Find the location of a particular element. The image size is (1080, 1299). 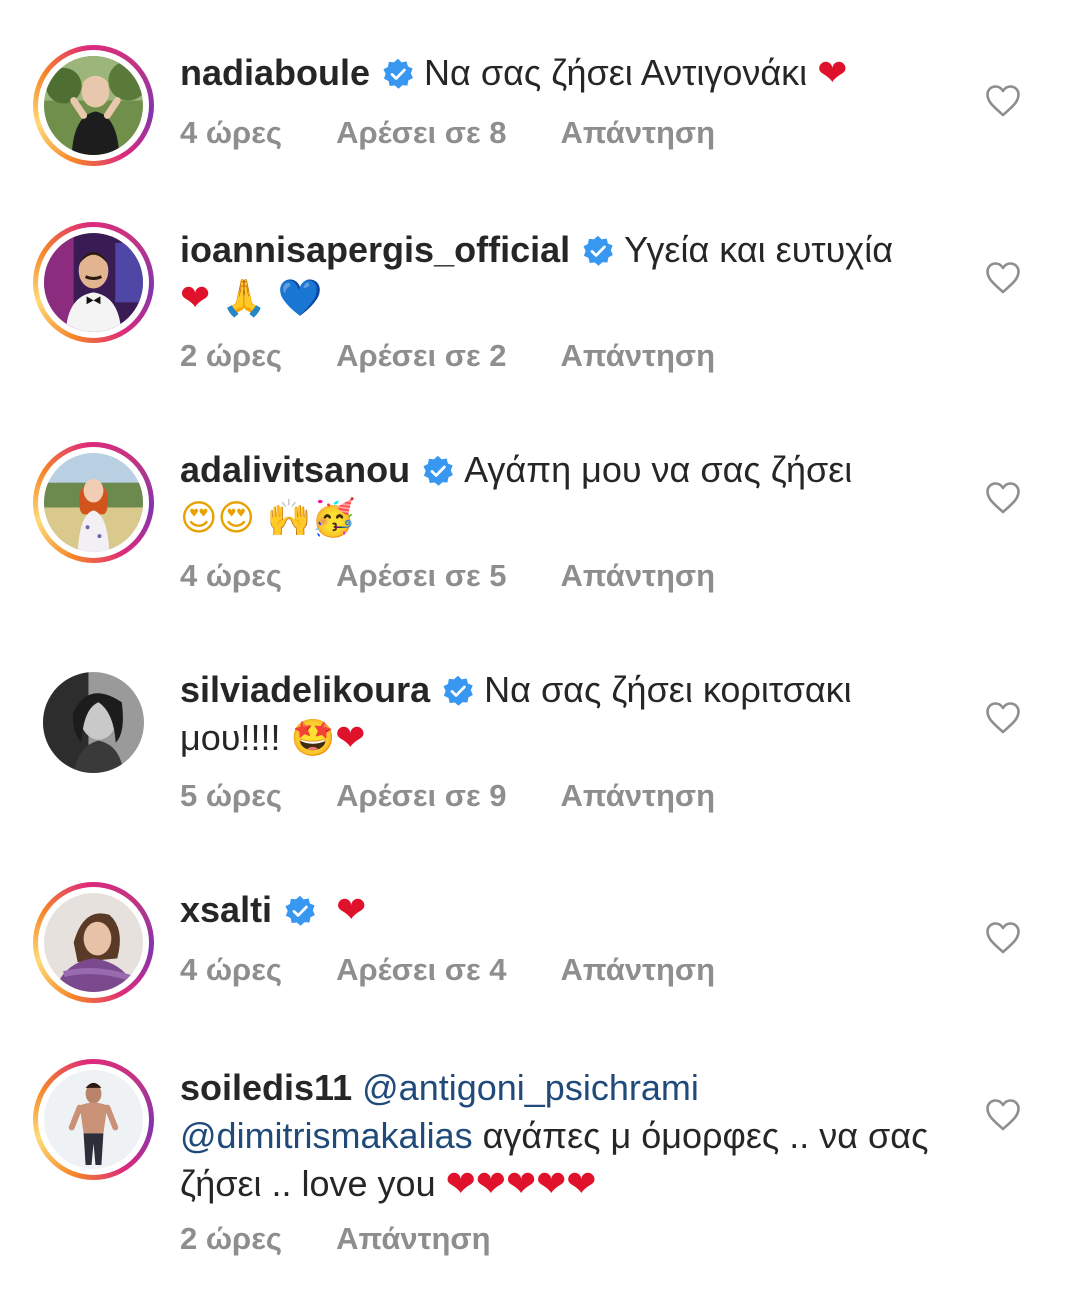

comment-meta: 2 ώρες Απάντηση is located at coordinates (362, 1239).